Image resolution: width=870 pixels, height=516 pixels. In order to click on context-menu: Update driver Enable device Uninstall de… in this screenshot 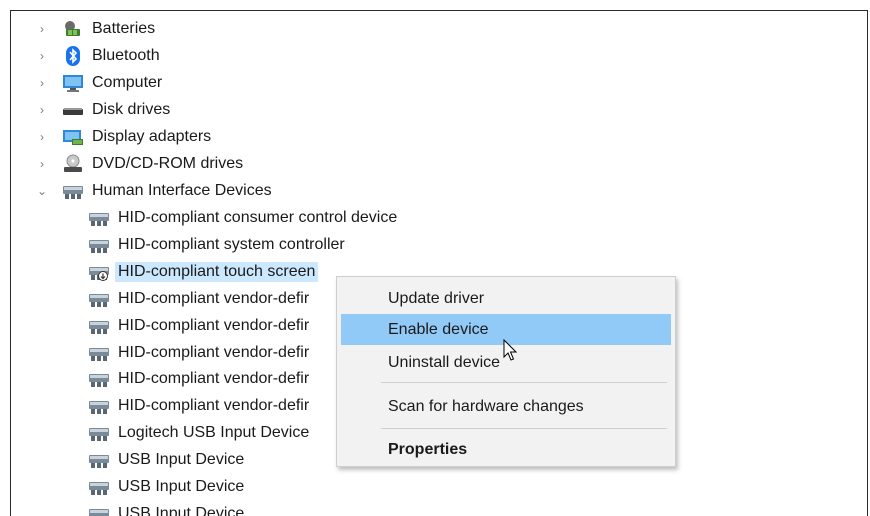, I will do `click(506, 371)`.